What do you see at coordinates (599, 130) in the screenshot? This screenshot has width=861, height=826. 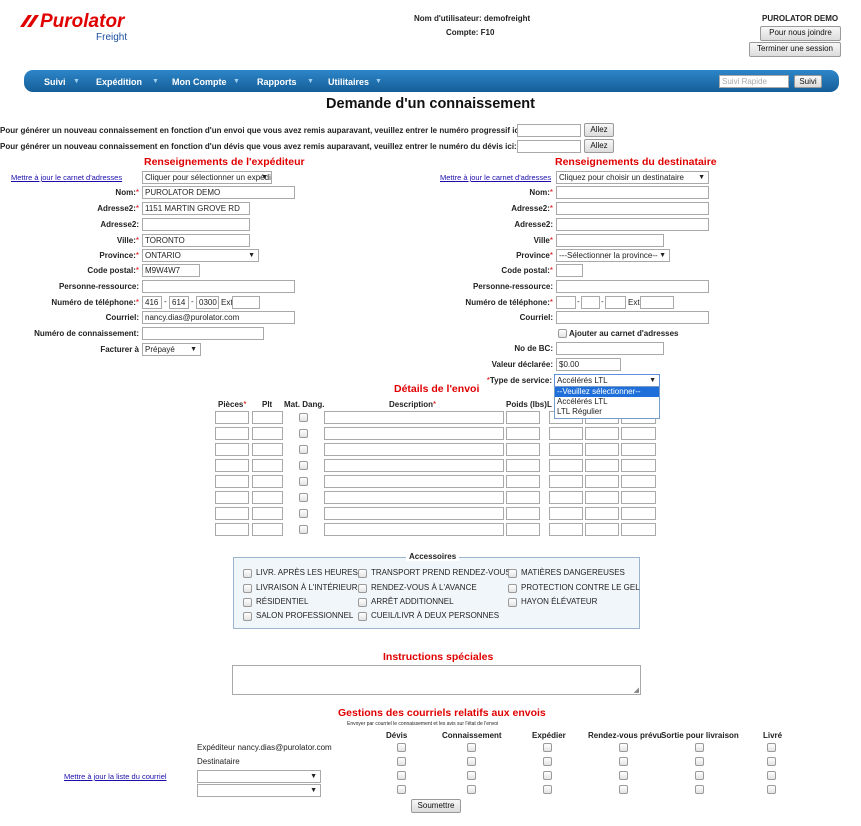 I see `go-button-1: Allez` at bounding box center [599, 130].